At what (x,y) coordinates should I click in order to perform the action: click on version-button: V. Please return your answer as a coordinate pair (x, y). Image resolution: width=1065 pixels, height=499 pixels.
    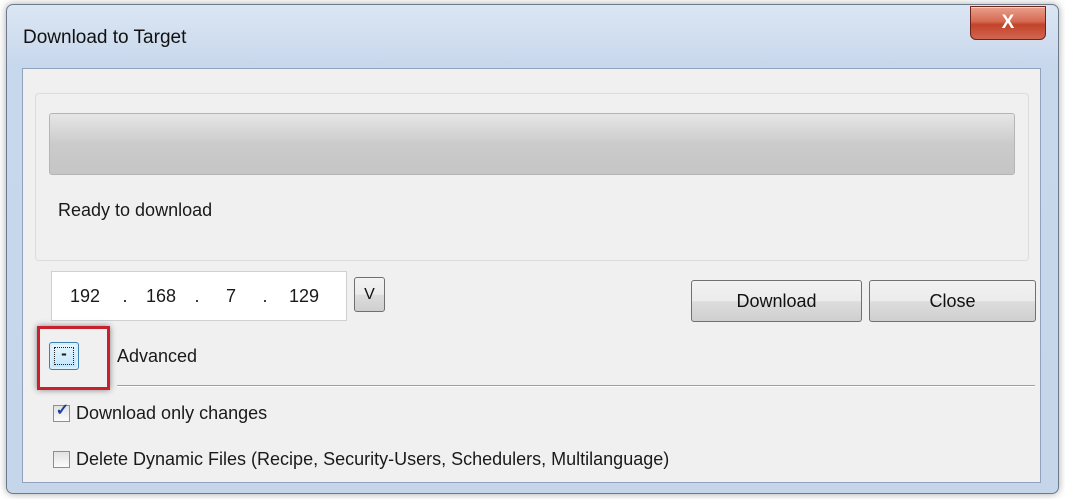
    Looking at the image, I should click on (369, 294).